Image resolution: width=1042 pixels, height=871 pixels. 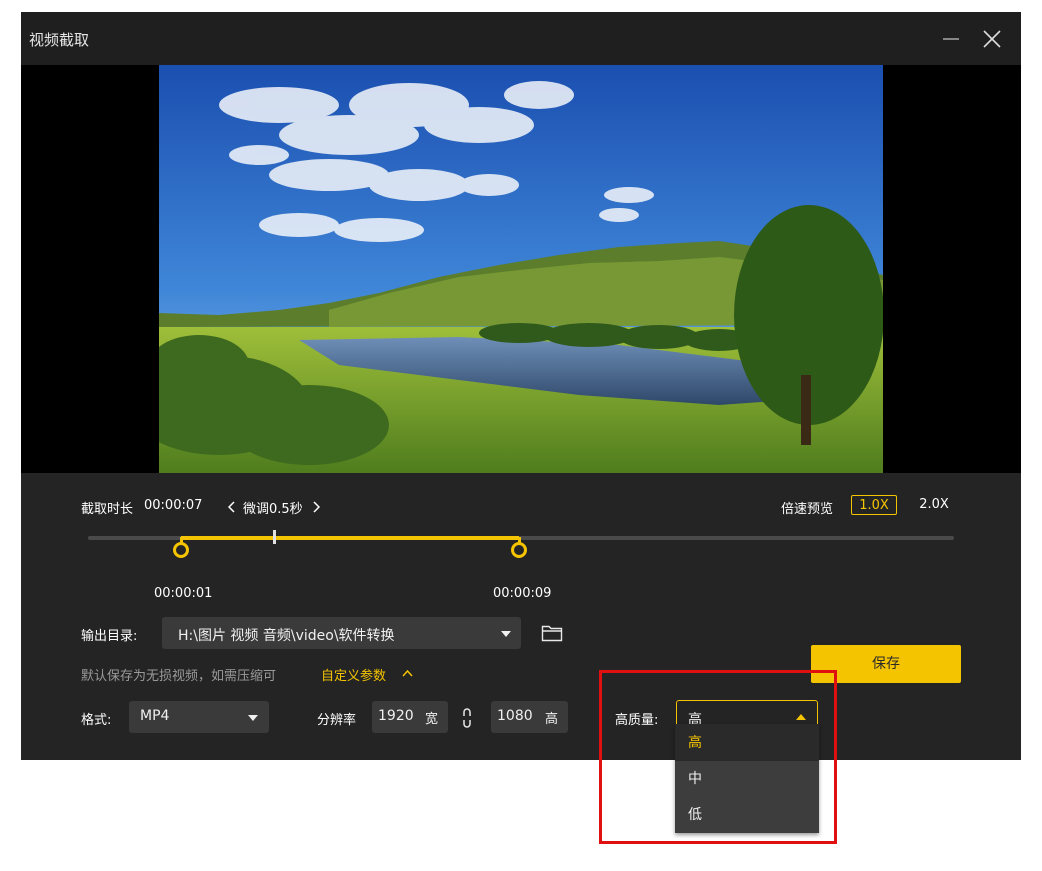 I want to click on timeline-selection, so click(x=350, y=538).